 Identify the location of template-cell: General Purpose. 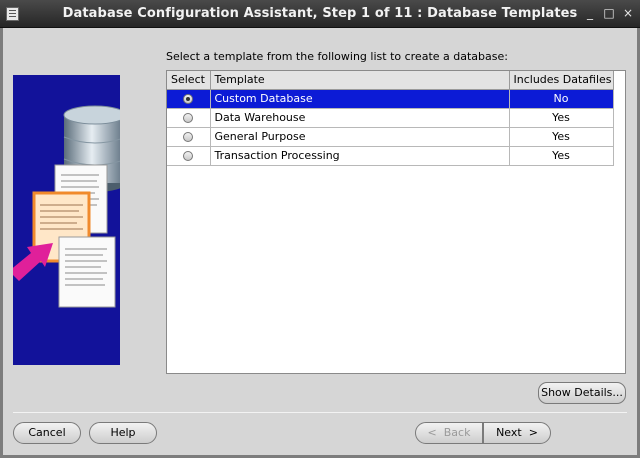
(360, 137).